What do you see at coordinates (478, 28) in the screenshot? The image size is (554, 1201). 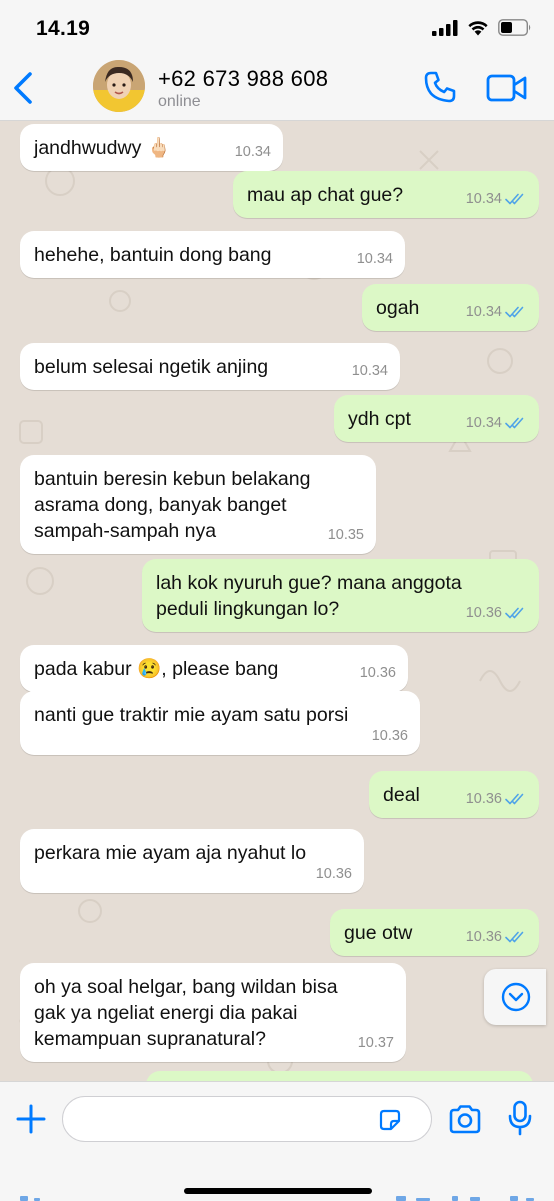 I see `wifi-icon` at bounding box center [478, 28].